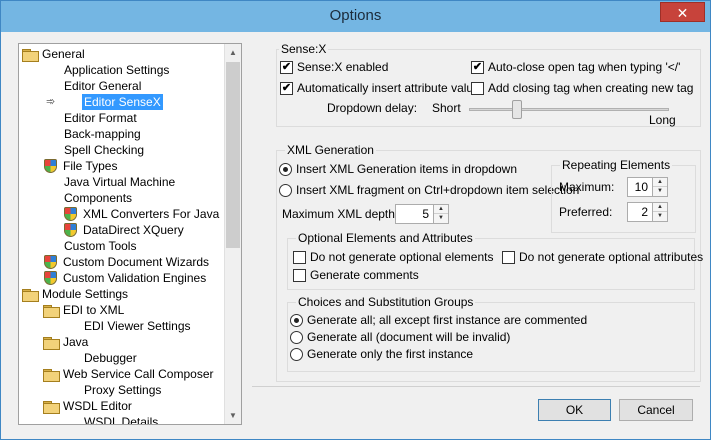 This screenshot has width=711, height=440. I want to click on sensex-enabled-label: Sense:X enabled, so click(343, 67).